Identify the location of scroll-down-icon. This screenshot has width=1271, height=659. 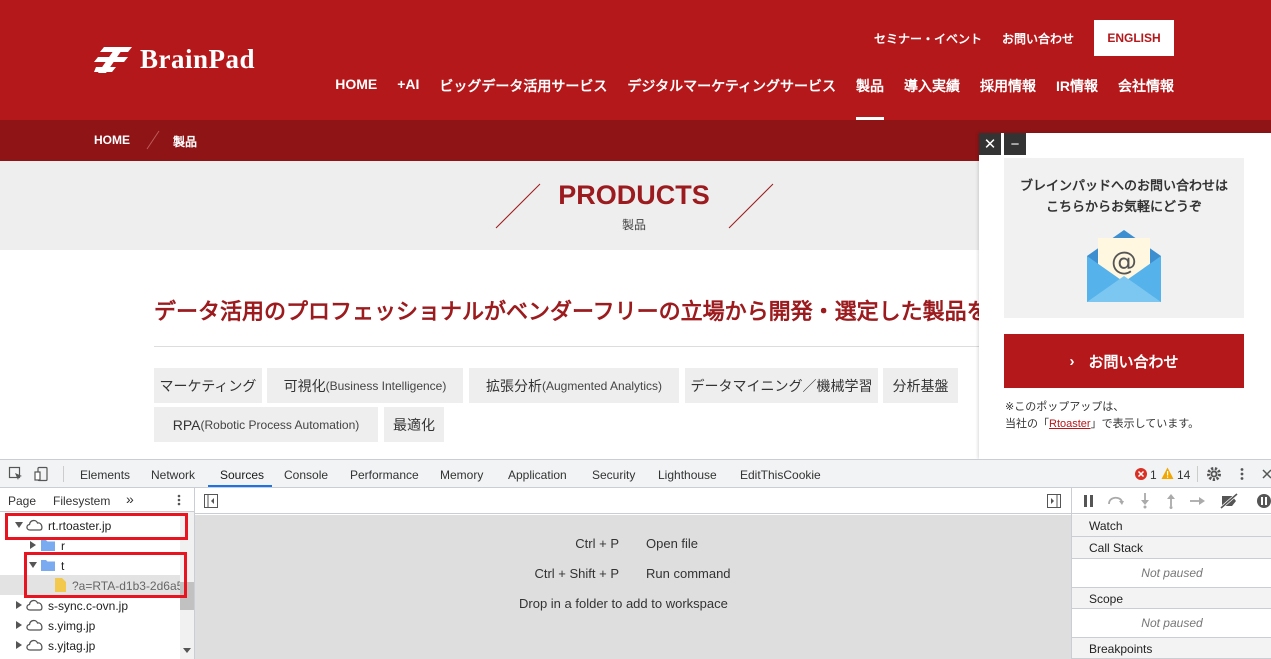
(187, 651).